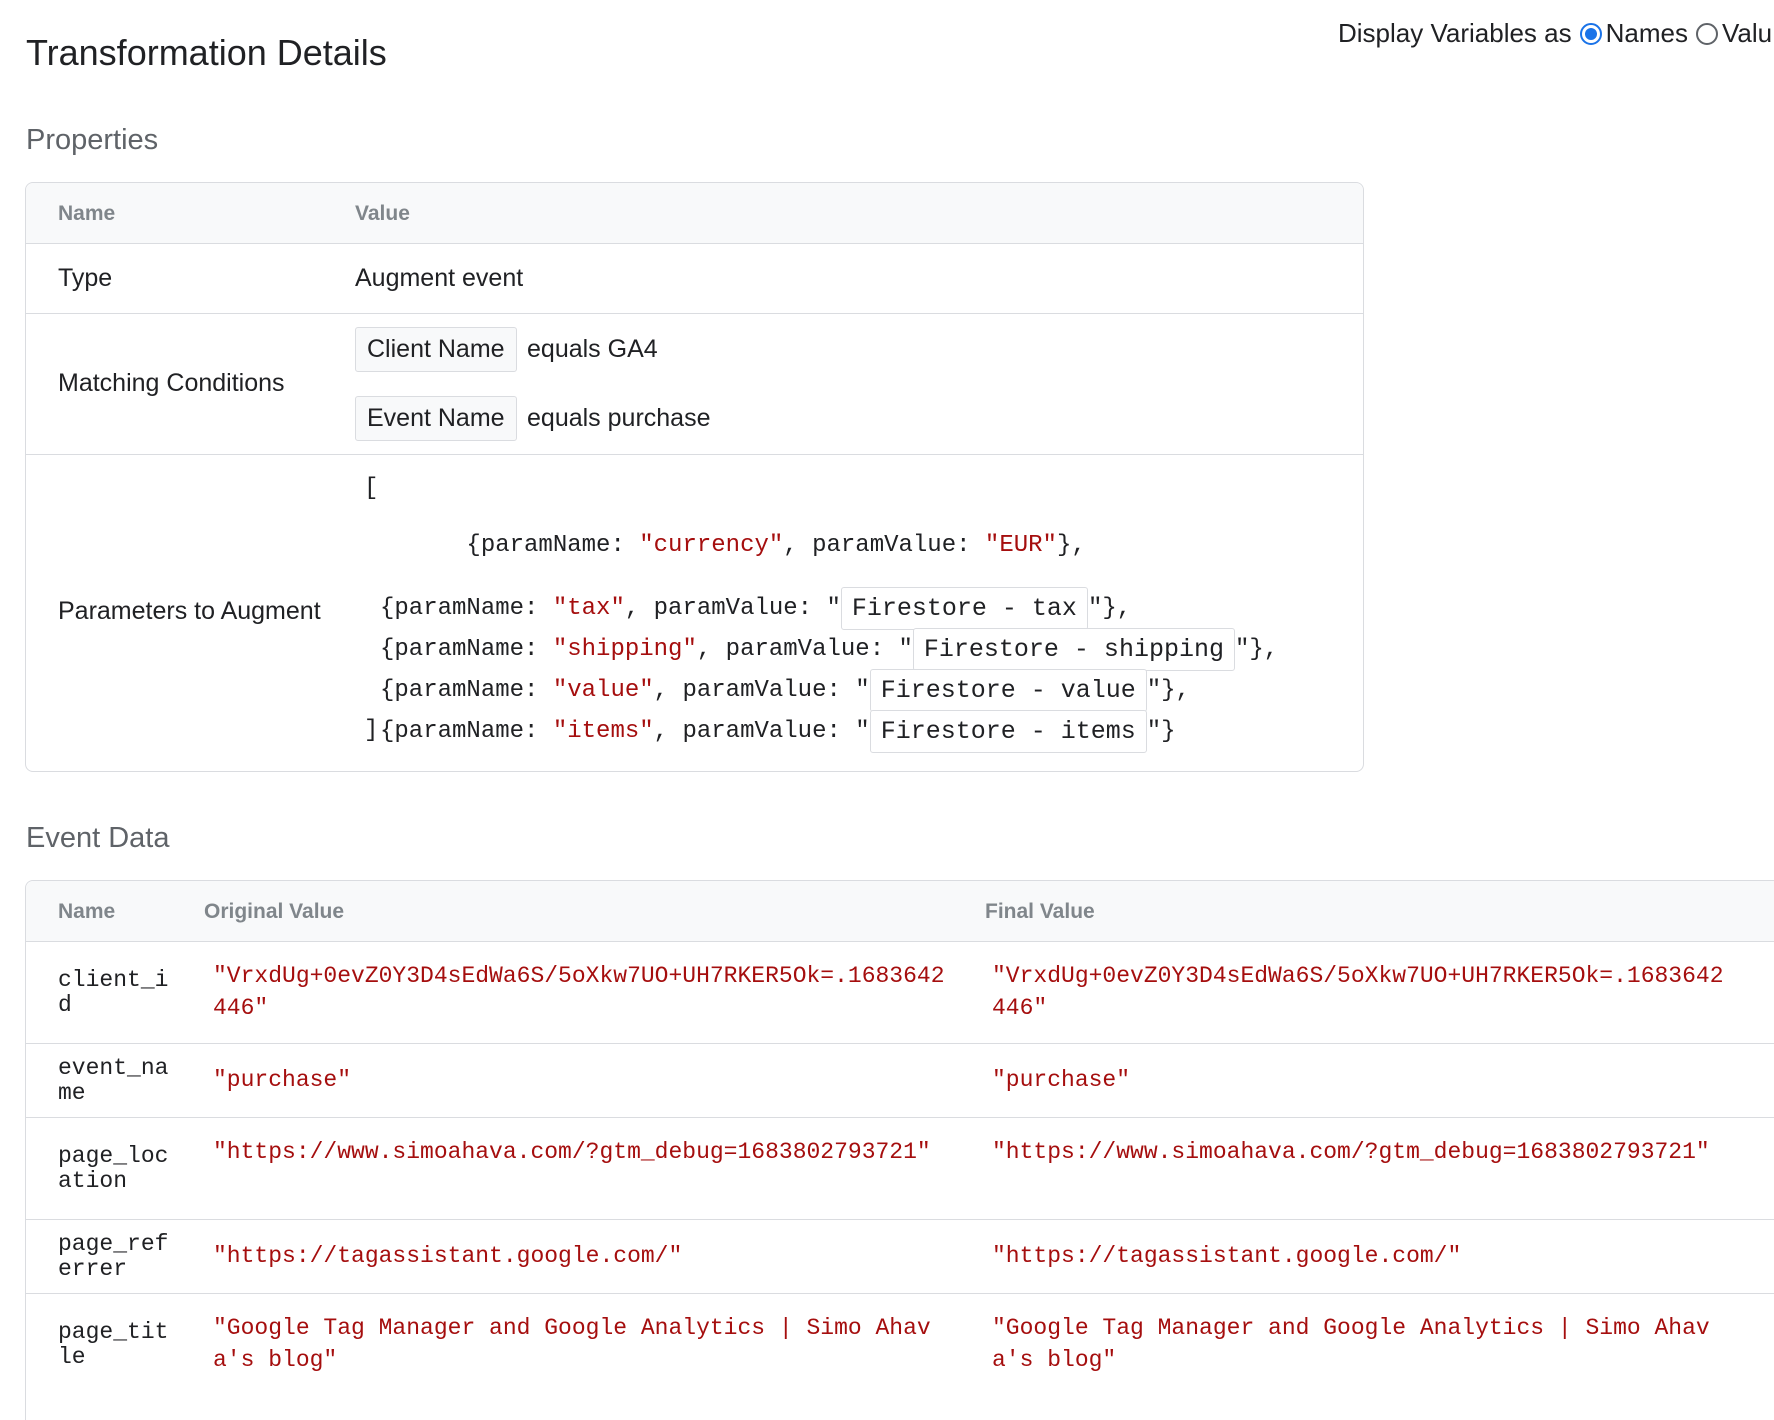  Describe the element at coordinates (1747, 33) in the screenshot. I see `values-radio-label: Valu` at that location.